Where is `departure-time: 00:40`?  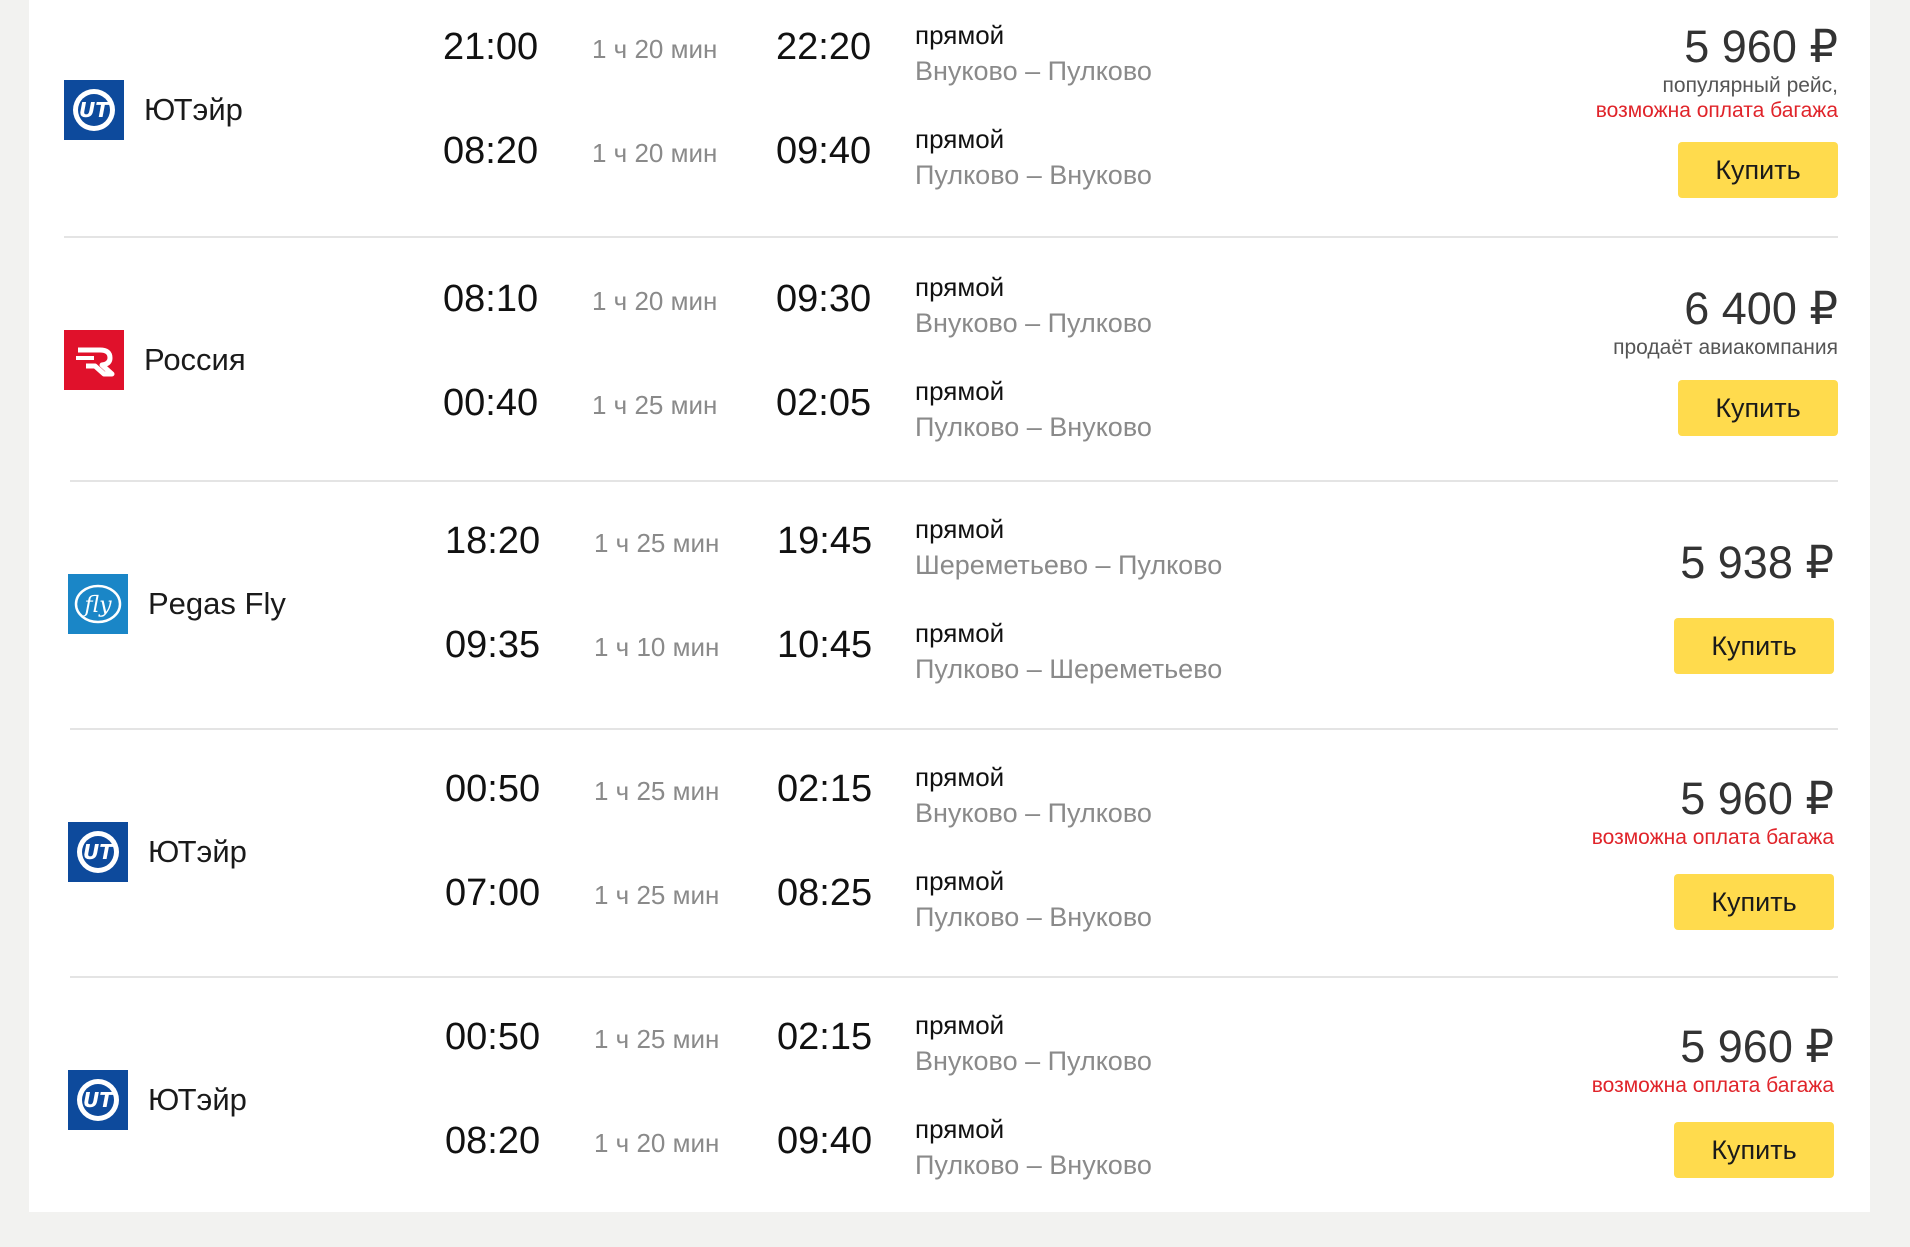
departure-time: 00:40 is located at coordinates (491, 403).